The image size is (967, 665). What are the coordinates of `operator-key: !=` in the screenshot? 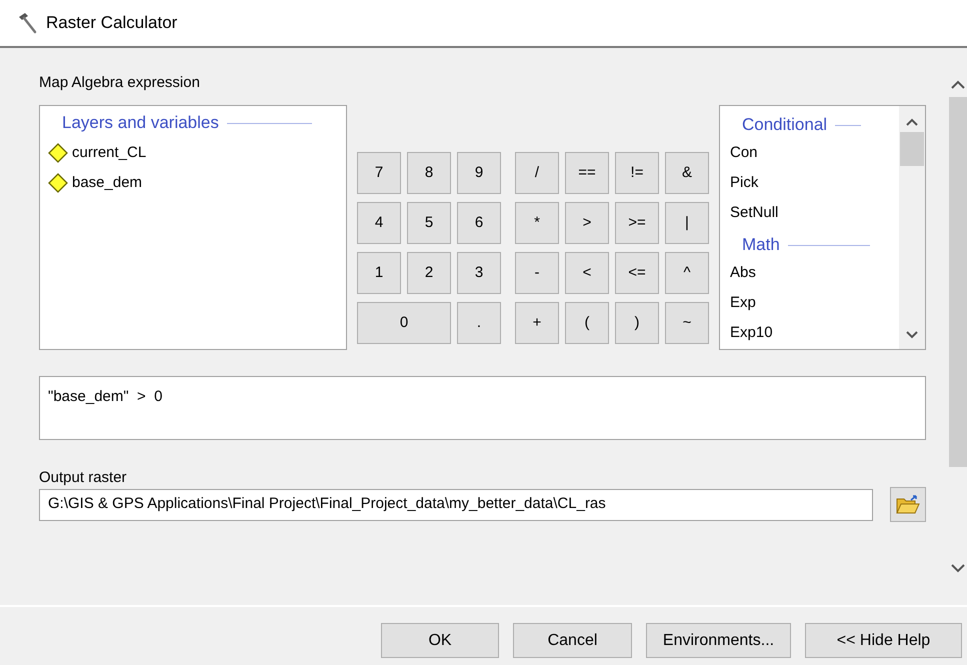 It's located at (637, 173).